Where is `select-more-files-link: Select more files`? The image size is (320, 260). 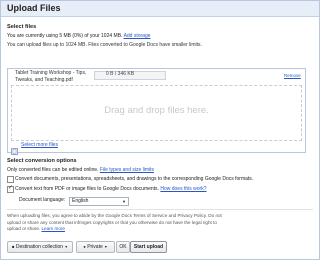 select-more-files-link: Select more files is located at coordinates (39, 145).